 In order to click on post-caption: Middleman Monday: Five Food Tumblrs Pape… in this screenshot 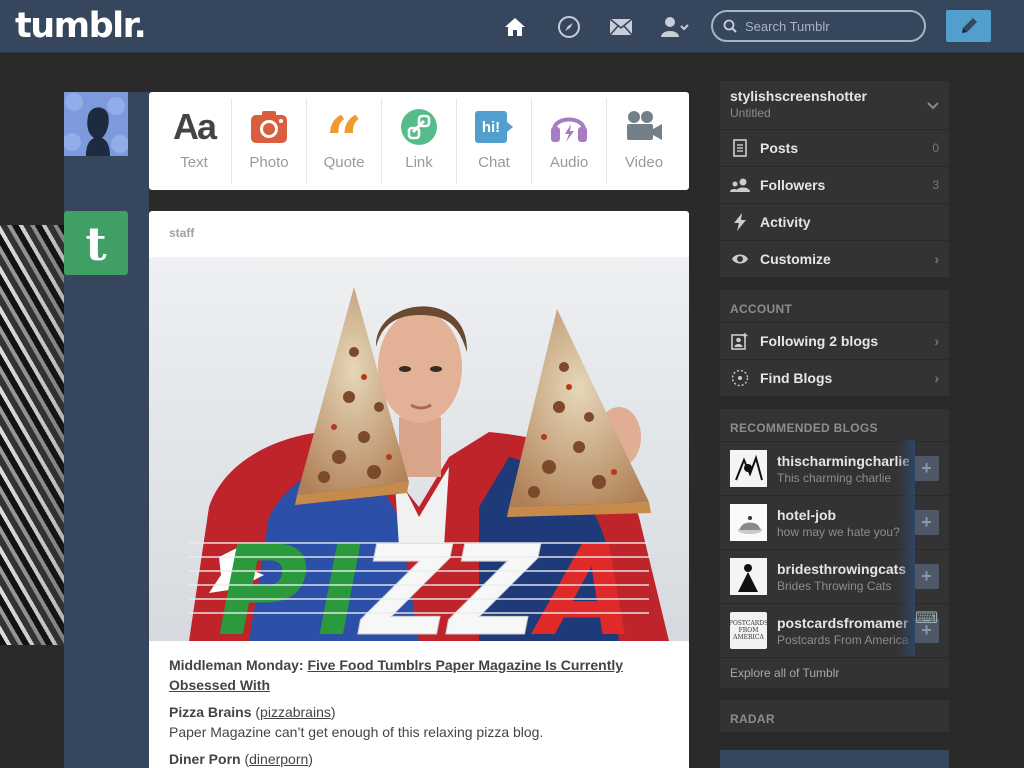, I will do `click(419, 711)`.